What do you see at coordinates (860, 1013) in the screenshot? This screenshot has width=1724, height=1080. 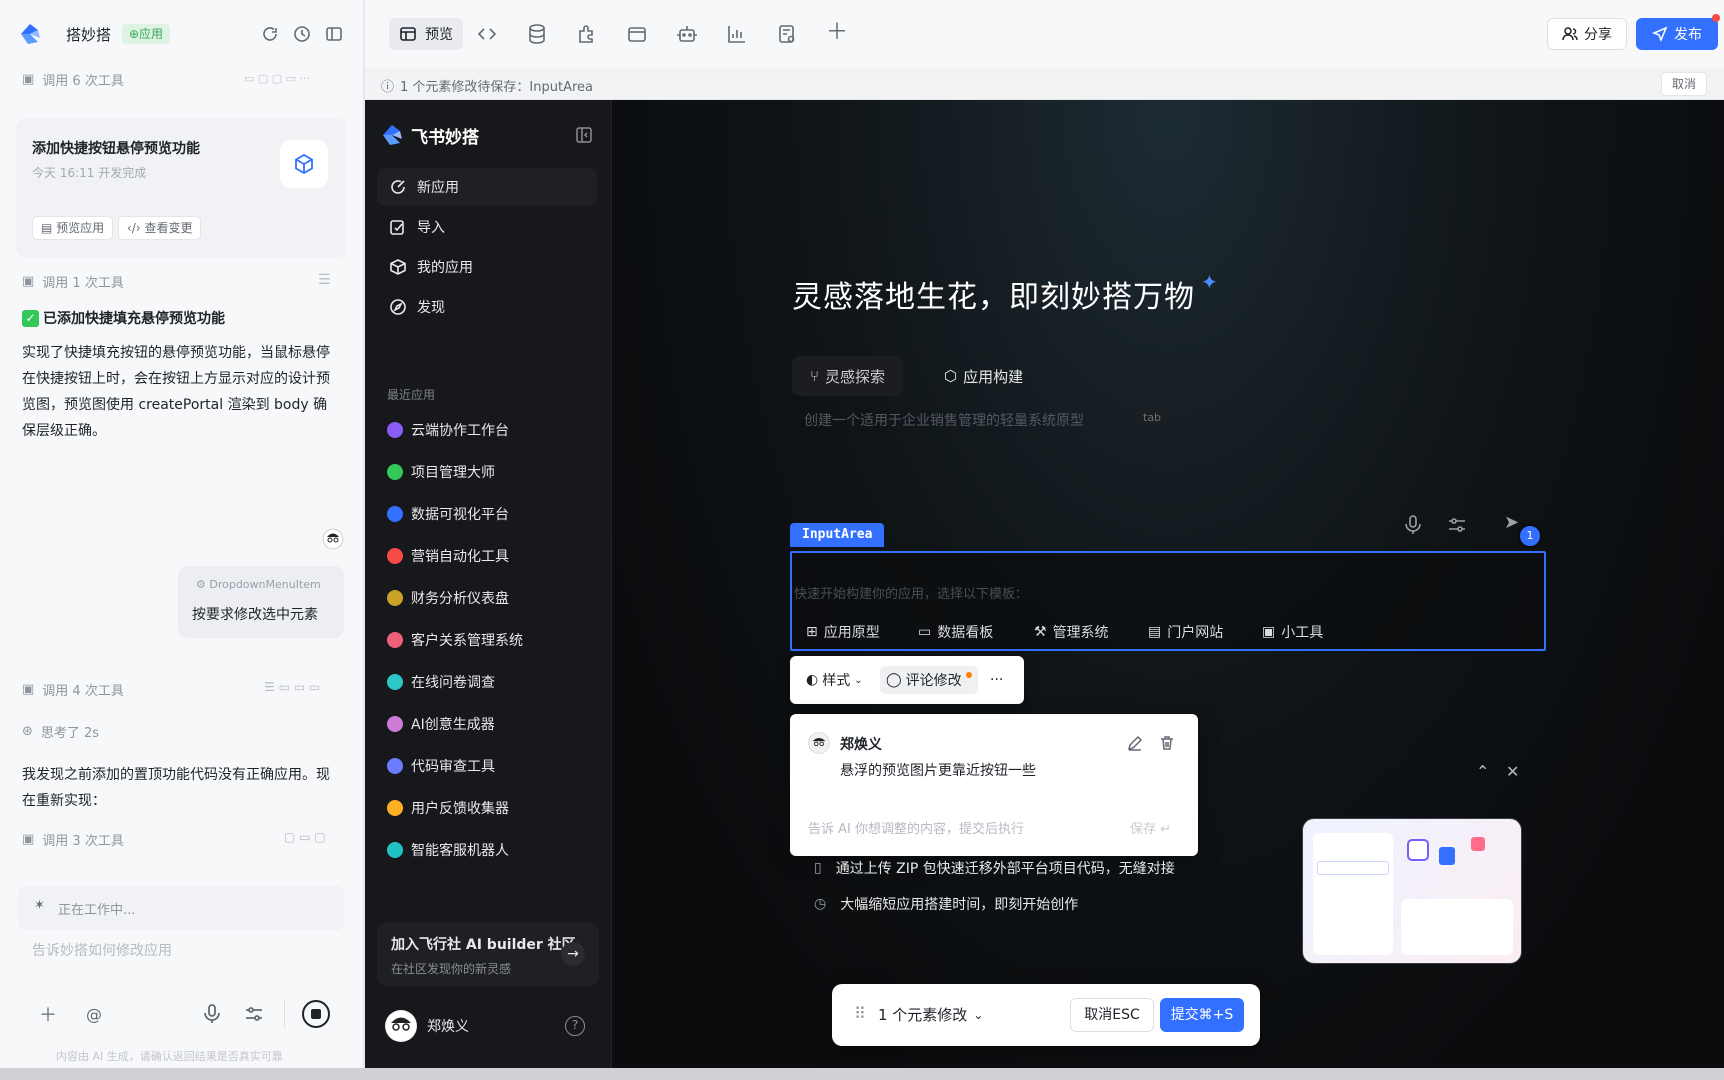 I see `drag-handle-icon: ⠿` at bounding box center [860, 1013].